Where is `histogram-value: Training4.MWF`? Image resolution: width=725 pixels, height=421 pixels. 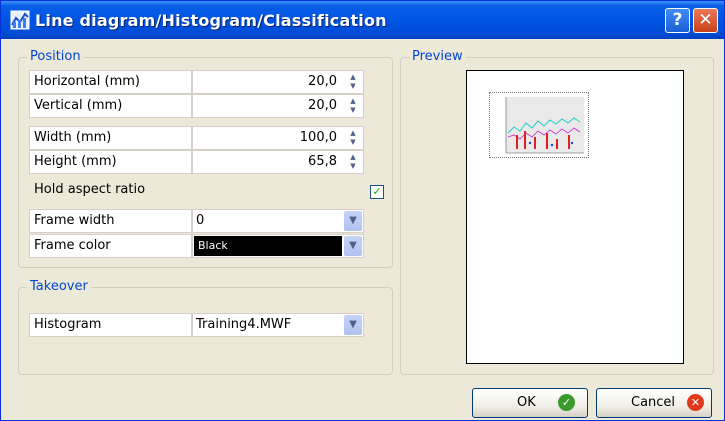
histogram-value: Training4.MWF is located at coordinates (244, 324).